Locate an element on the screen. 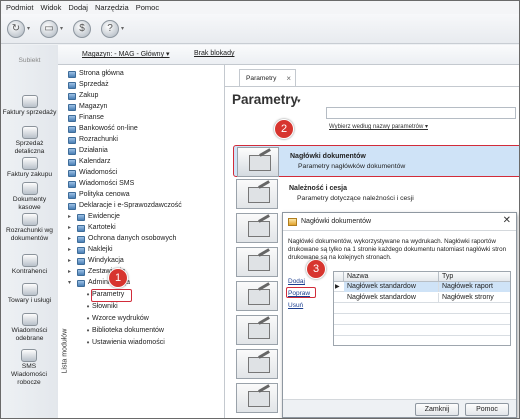 The width and height of the screenshot is (520, 419). tree-item-deklaracje: Deklaracje i e-Sprawozdawczość is located at coordinates (125, 206).